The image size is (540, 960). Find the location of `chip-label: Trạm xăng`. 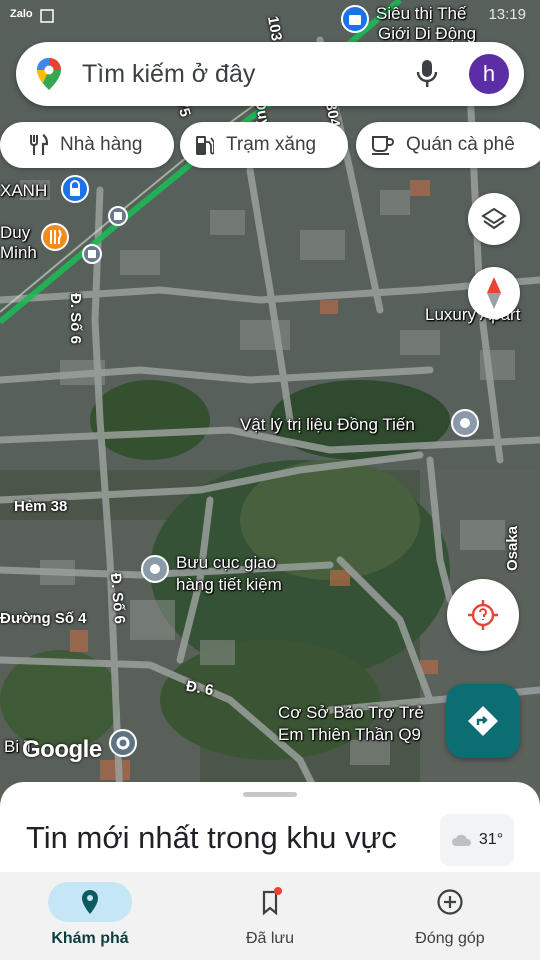

chip-label: Trạm xăng is located at coordinates (271, 144).